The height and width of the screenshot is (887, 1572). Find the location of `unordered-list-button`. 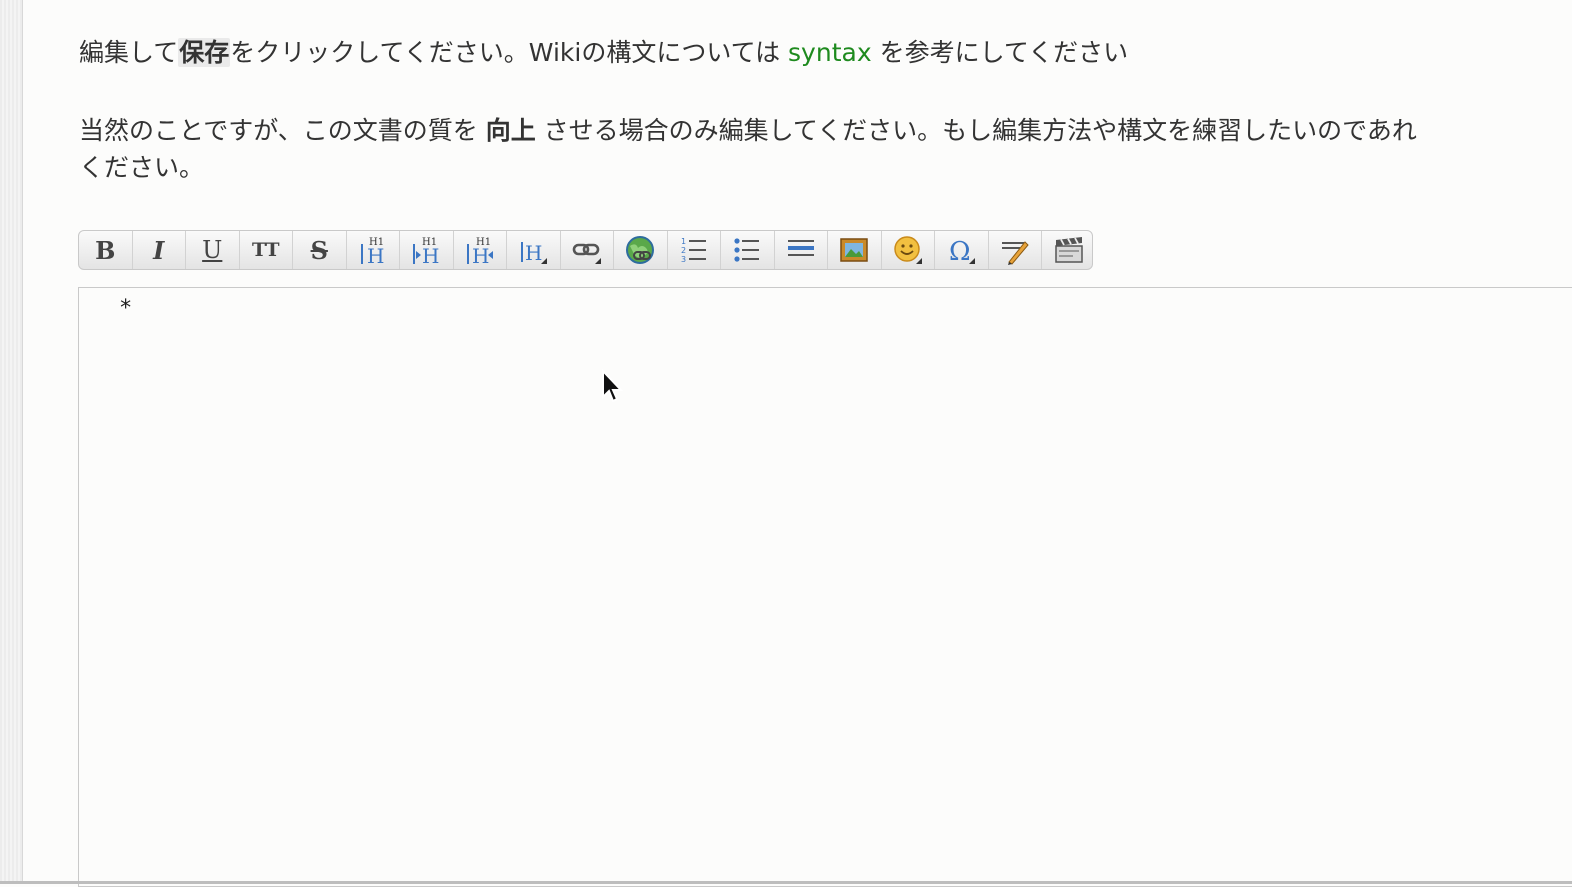

unordered-list-button is located at coordinates (748, 250).